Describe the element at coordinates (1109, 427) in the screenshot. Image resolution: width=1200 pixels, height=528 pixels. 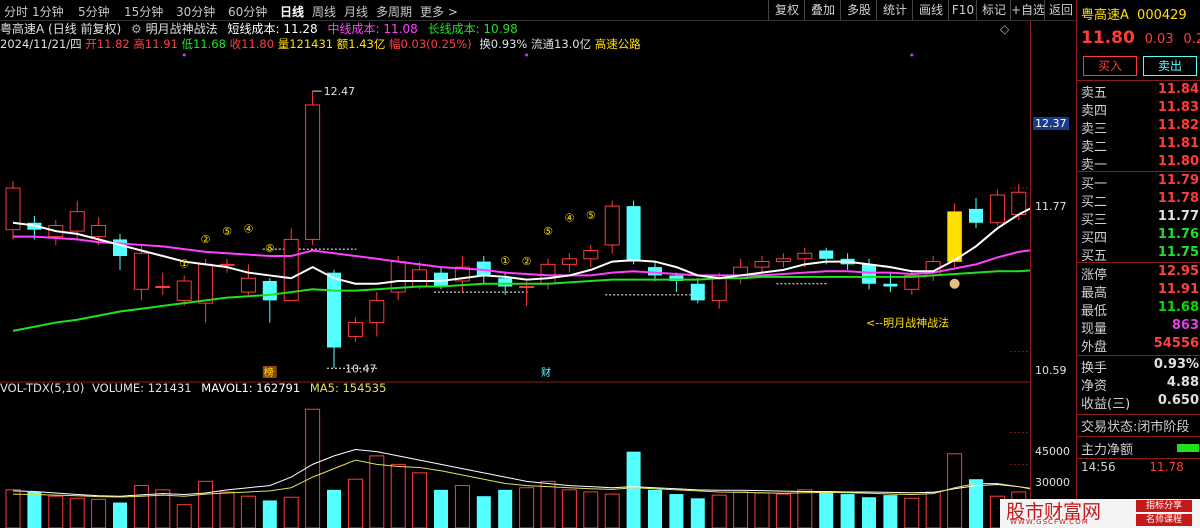
I see `trade-status-label: 交易状态:` at that location.